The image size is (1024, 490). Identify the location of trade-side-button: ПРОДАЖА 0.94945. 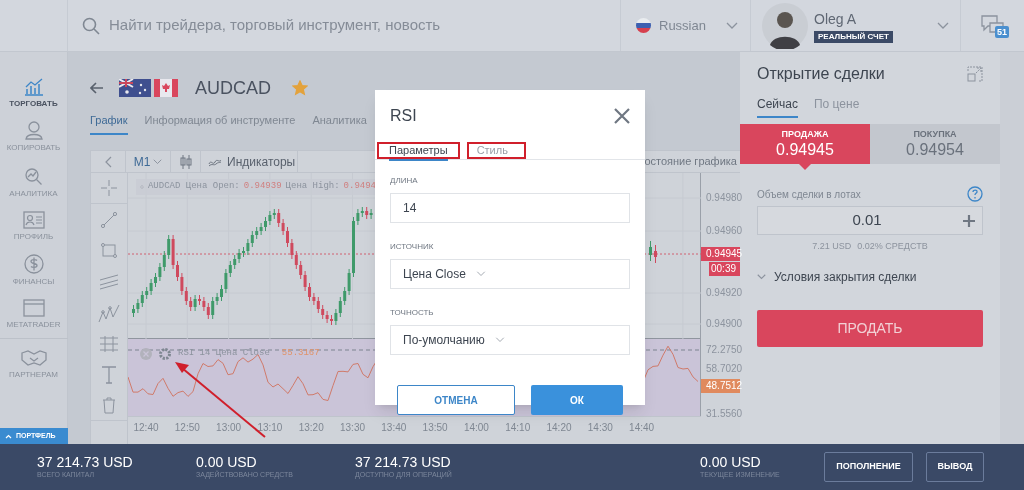
(805, 144).